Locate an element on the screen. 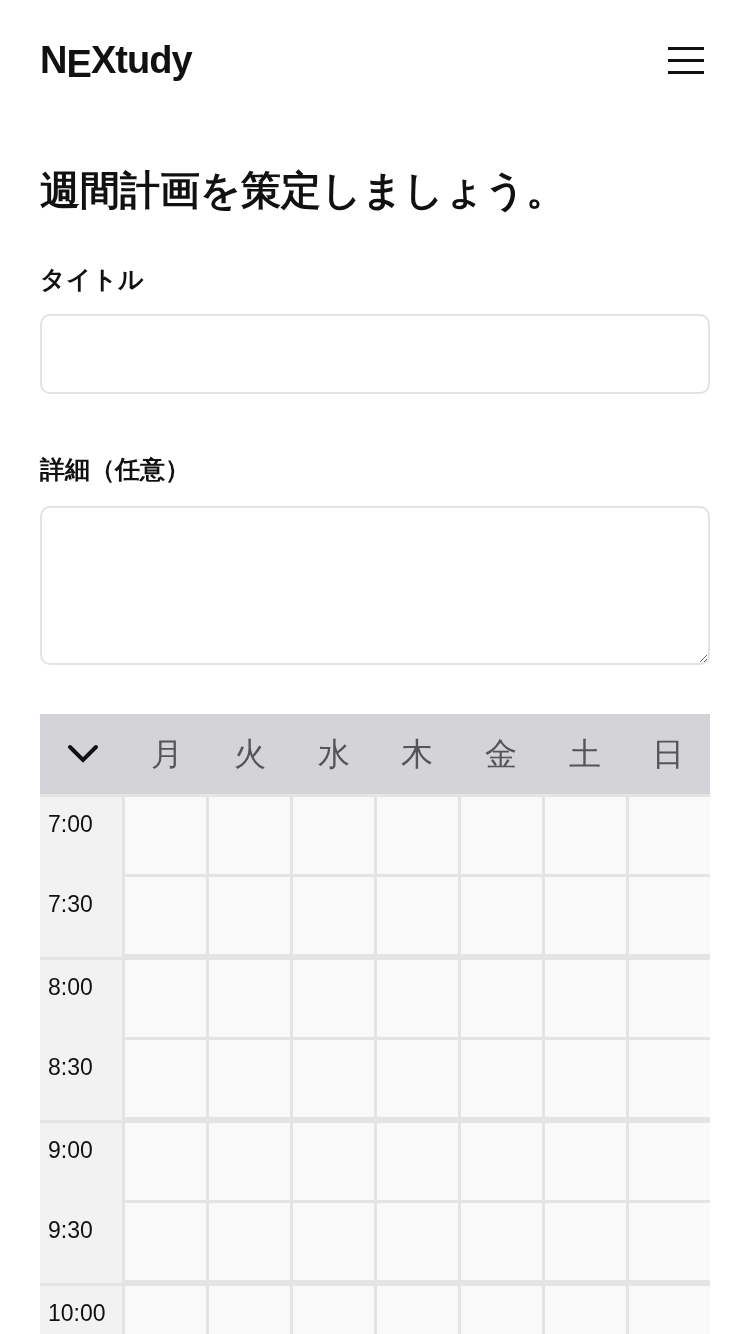 The image size is (750, 1334). chevron-icon is located at coordinates (82, 754).